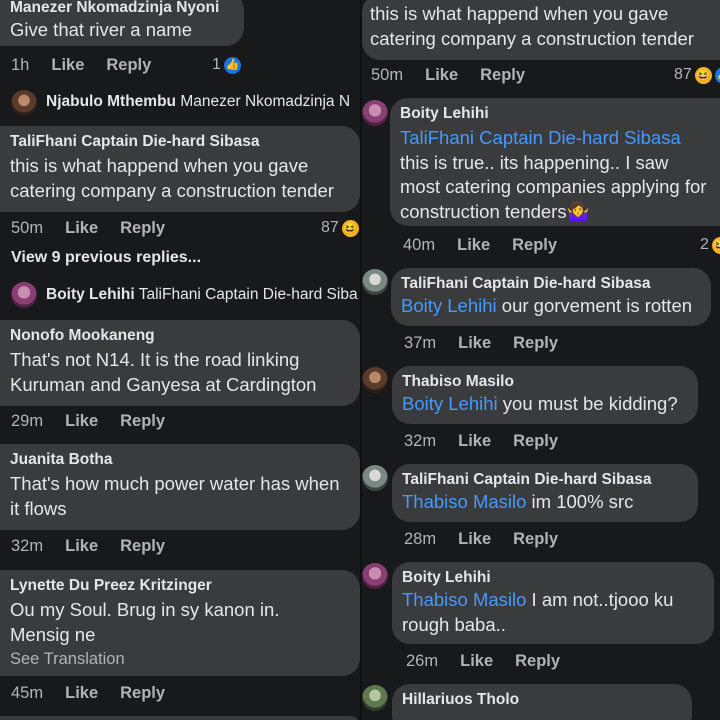 The image size is (720, 720). What do you see at coordinates (180, 336) in the screenshot?
I see `comment-author: Nonofo Mookaneng` at bounding box center [180, 336].